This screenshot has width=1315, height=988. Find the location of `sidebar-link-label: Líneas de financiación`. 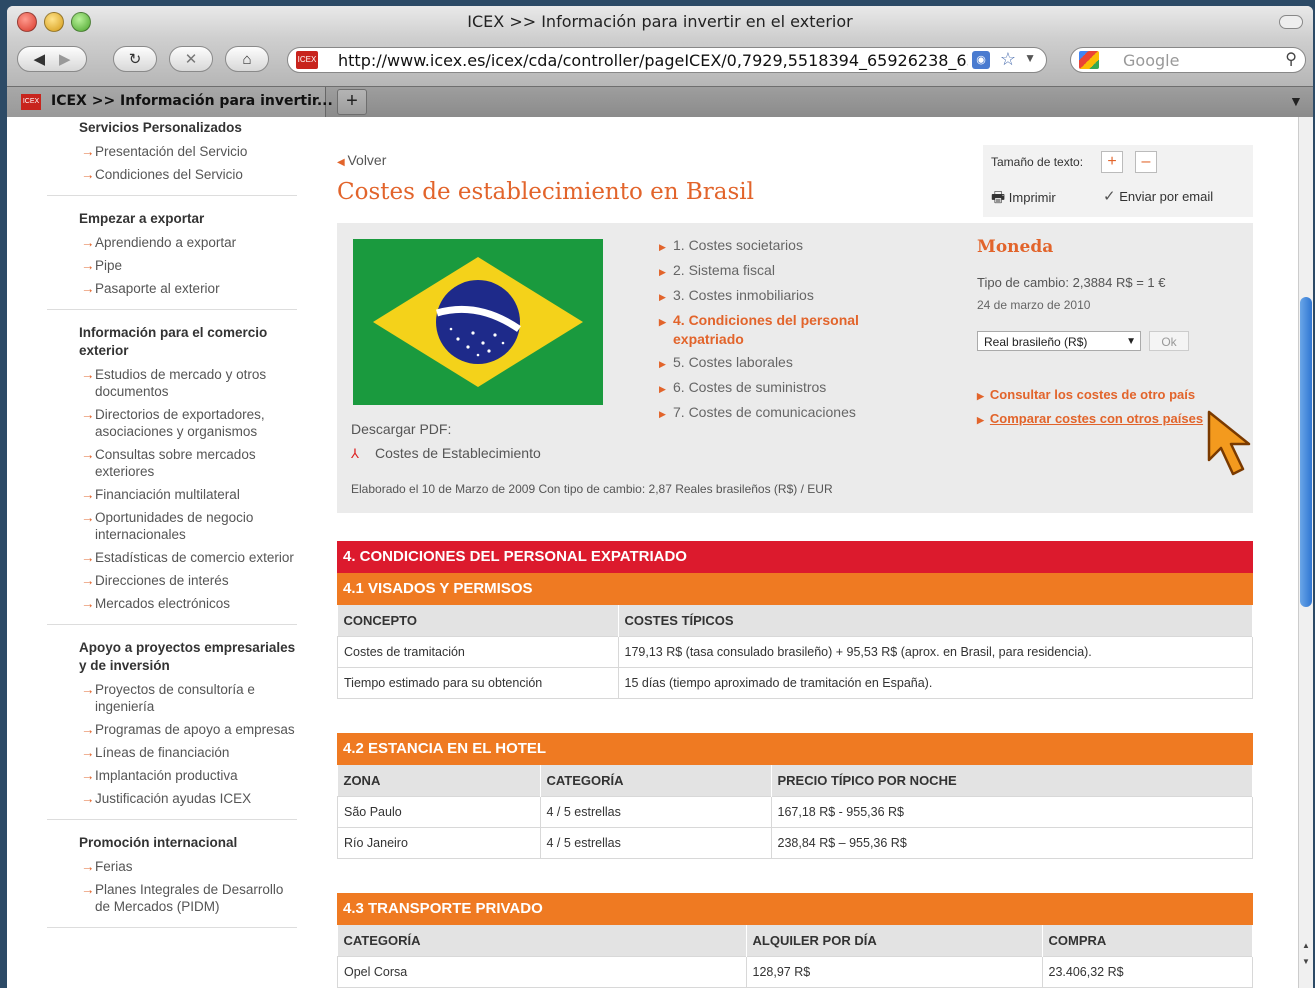

sidebar-link-label: Líneas de financiación is located at coordinates (162, 752).